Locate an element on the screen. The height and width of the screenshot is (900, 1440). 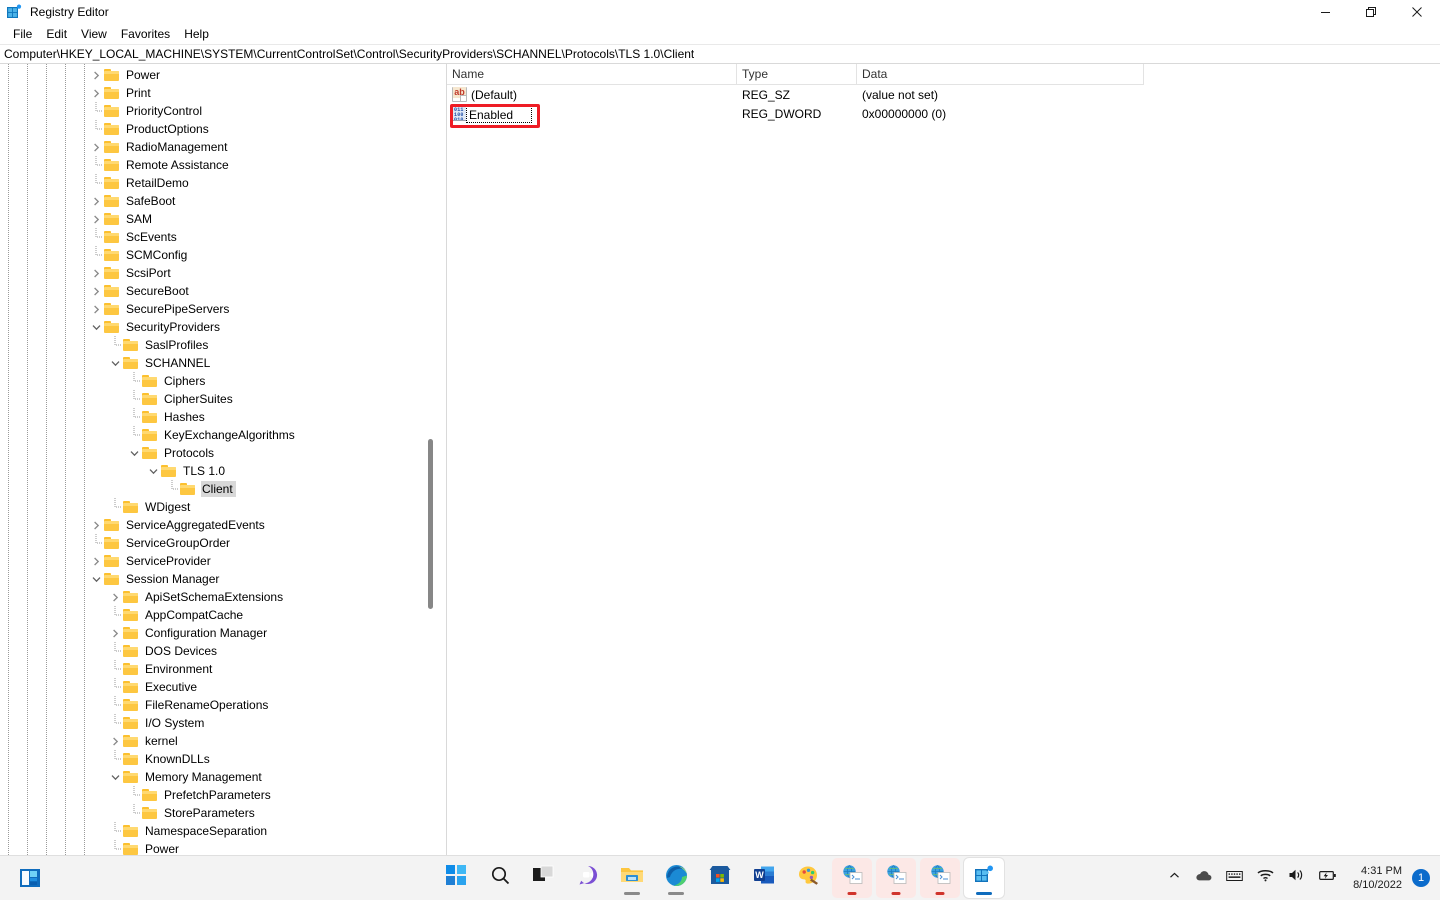
battery-button is located at coordinates (1328, 878).